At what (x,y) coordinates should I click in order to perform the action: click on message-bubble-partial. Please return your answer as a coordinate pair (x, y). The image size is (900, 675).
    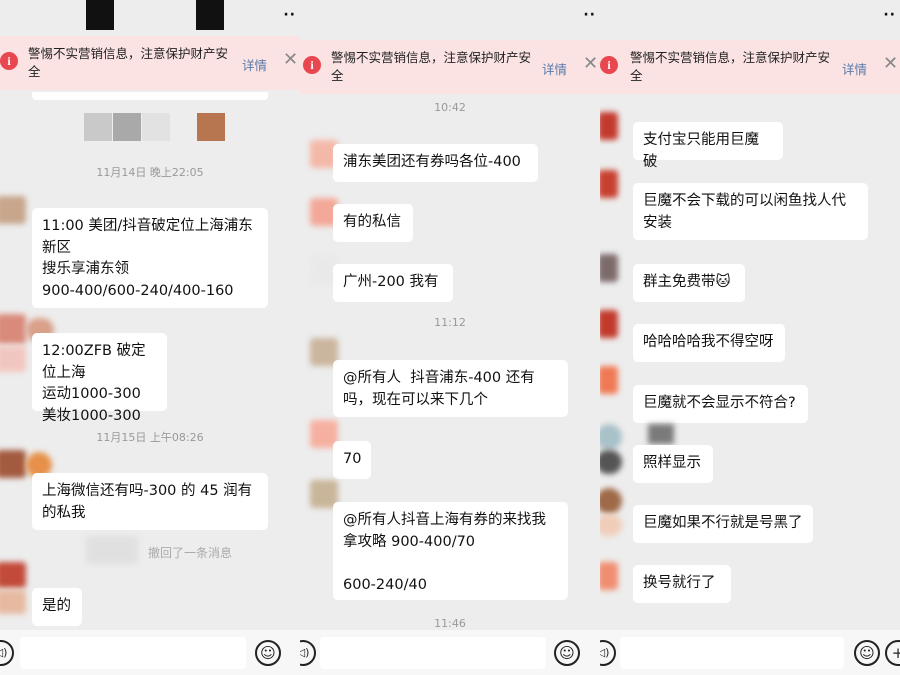
    Looking at the image, I should click on (150, 96).